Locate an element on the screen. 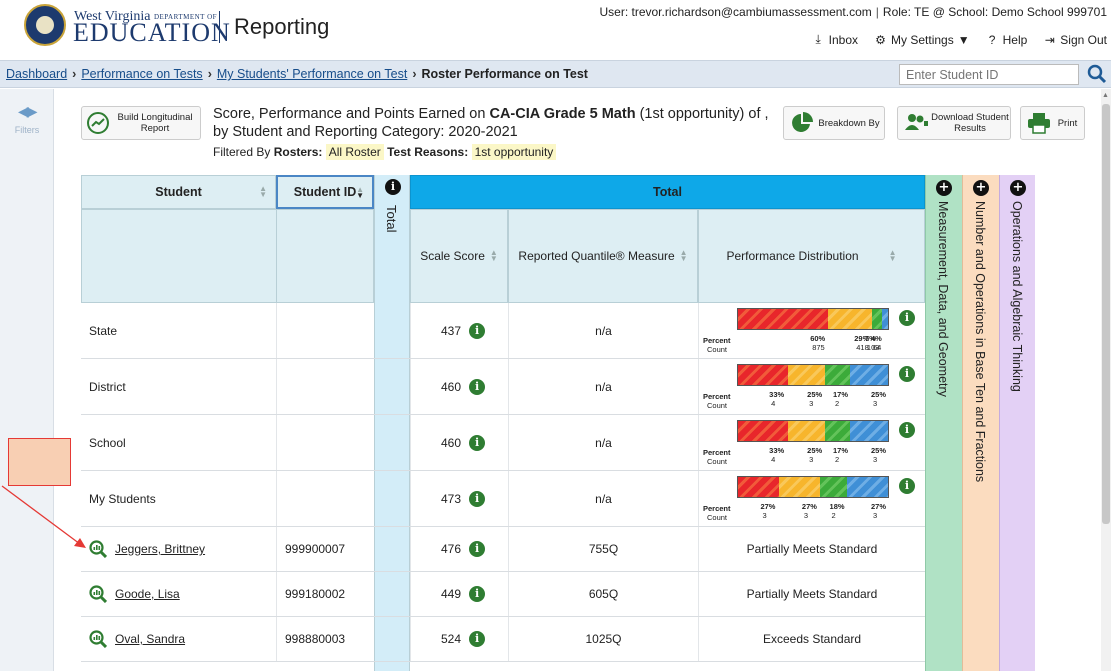 Image resolution: width=1111 pixels, height=671 pixels. column-header-quantile: Reported Quantile® Measure ▲ ▼ is located at coordinates (603, 256).